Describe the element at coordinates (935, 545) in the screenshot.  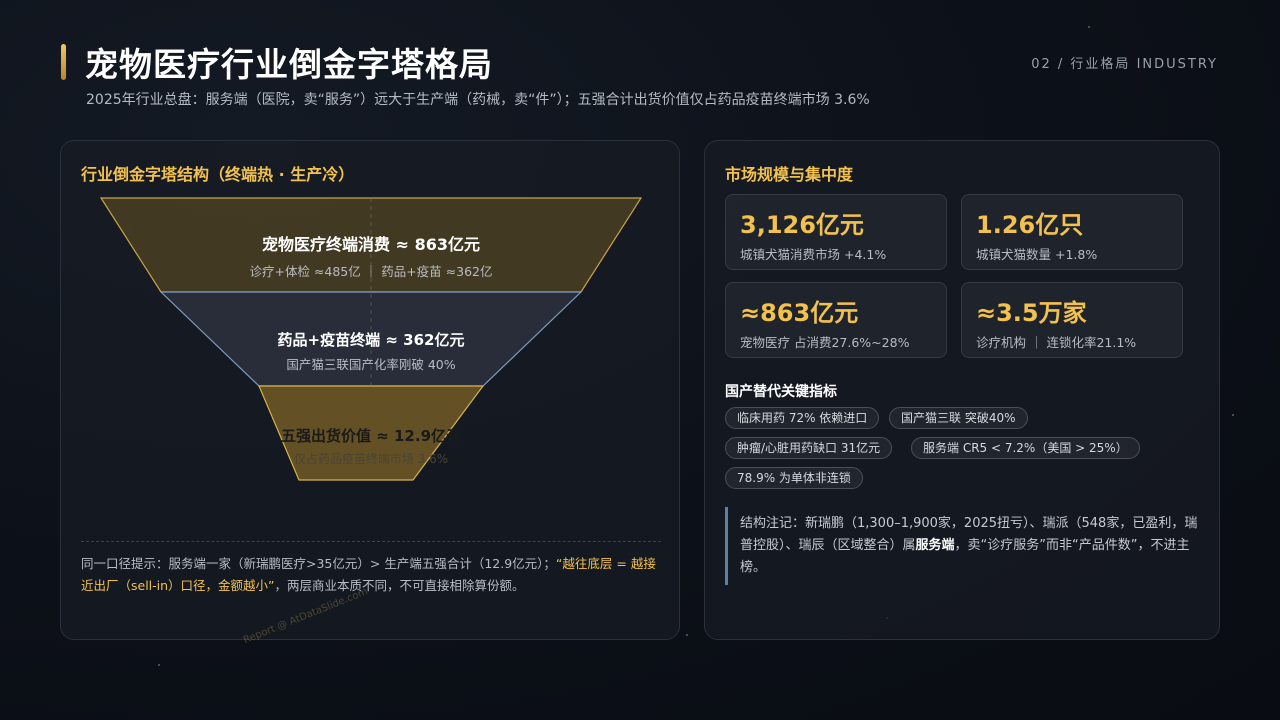
I see `remark-bold: 服务端` at that location.